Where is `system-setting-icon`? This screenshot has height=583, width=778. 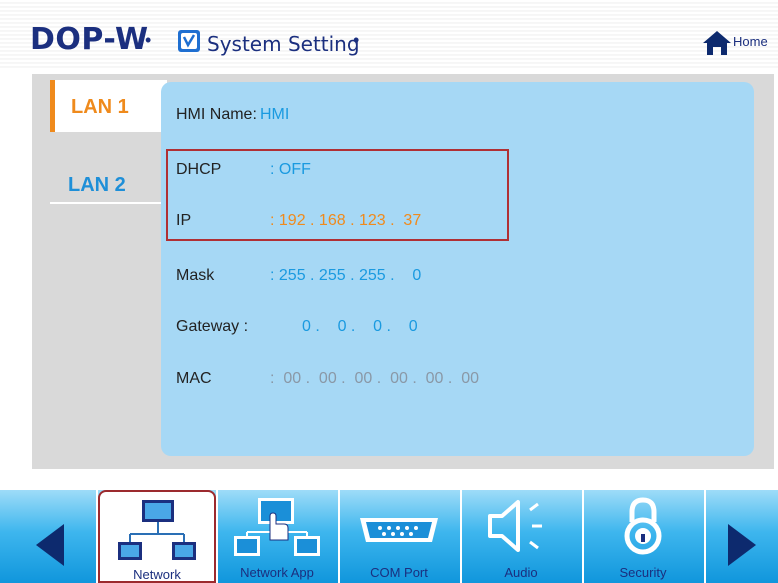 system-setting-icon is located at coordinates (189, 41).